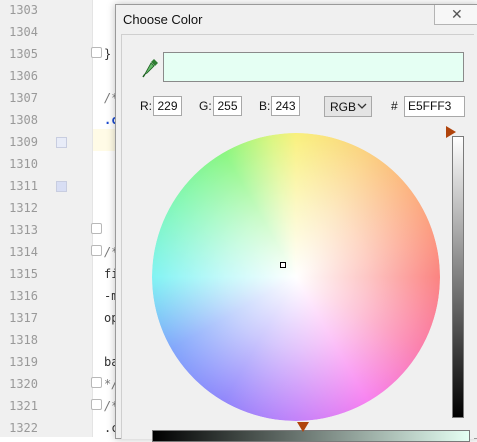  What do you see at coordinates (46, 209) in the screenshot?
I see `editor-line: 1312` at bounding box center [46, 209].